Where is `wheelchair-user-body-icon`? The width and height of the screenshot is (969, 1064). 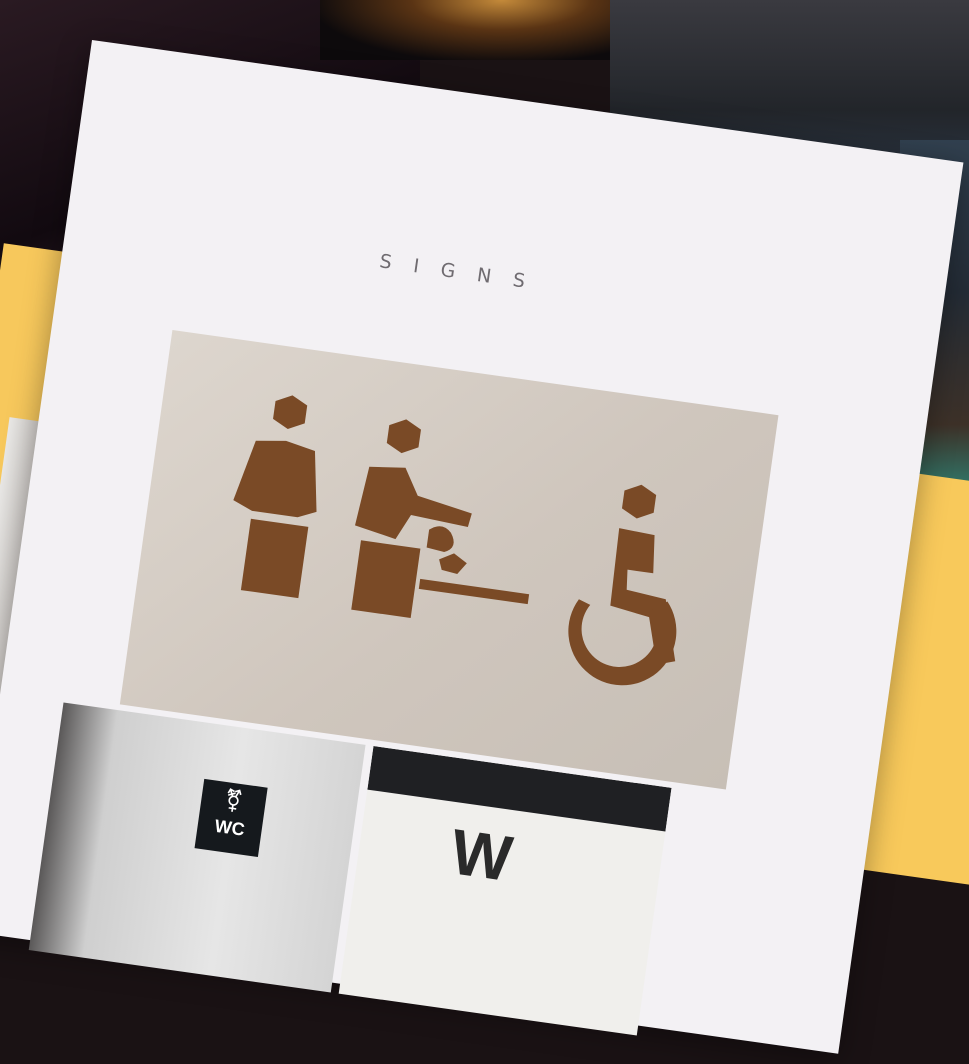
wheelchair-user-body-icon is located at coordinates (643, 596).